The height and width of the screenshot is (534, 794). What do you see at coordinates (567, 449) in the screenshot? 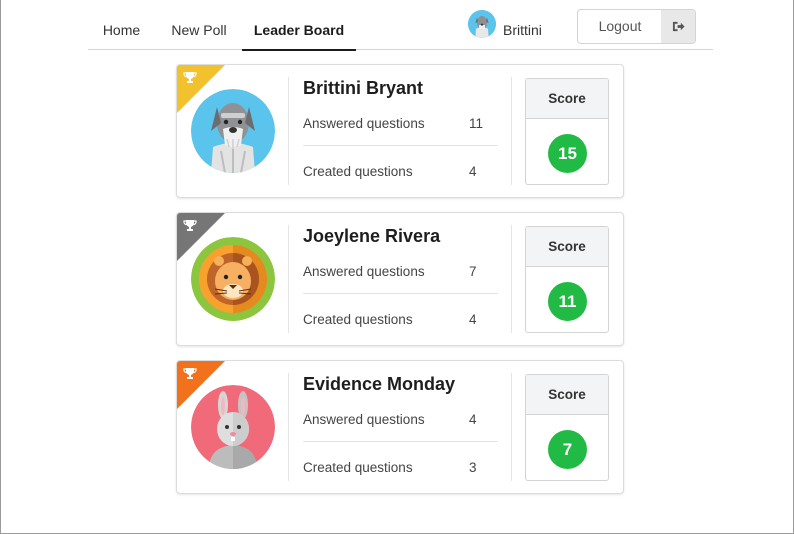
I see `score-badge: 7` at bounding box center [567, 449].